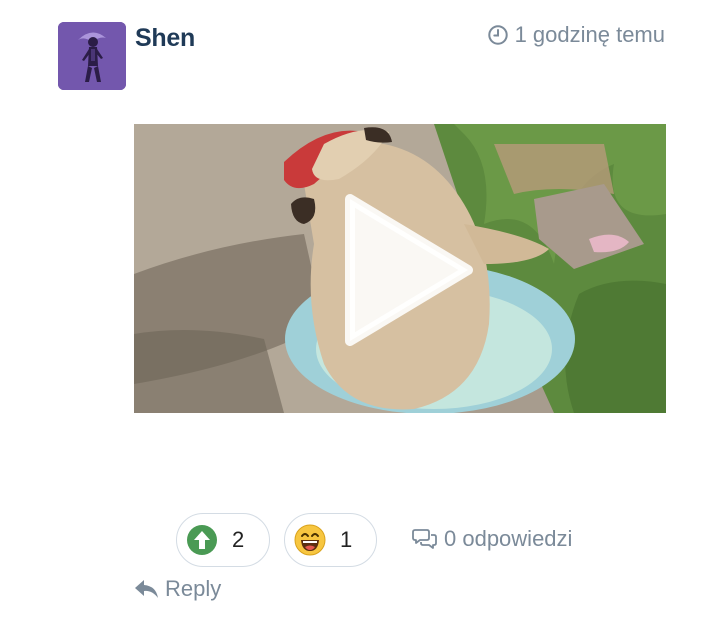 This screenshot has height=619, width=720. What do you see at coordinates (508, 538) in the screenshot?
I see `replies-count-label: 0 odpowiedzi` at bounding box center [508, 538].